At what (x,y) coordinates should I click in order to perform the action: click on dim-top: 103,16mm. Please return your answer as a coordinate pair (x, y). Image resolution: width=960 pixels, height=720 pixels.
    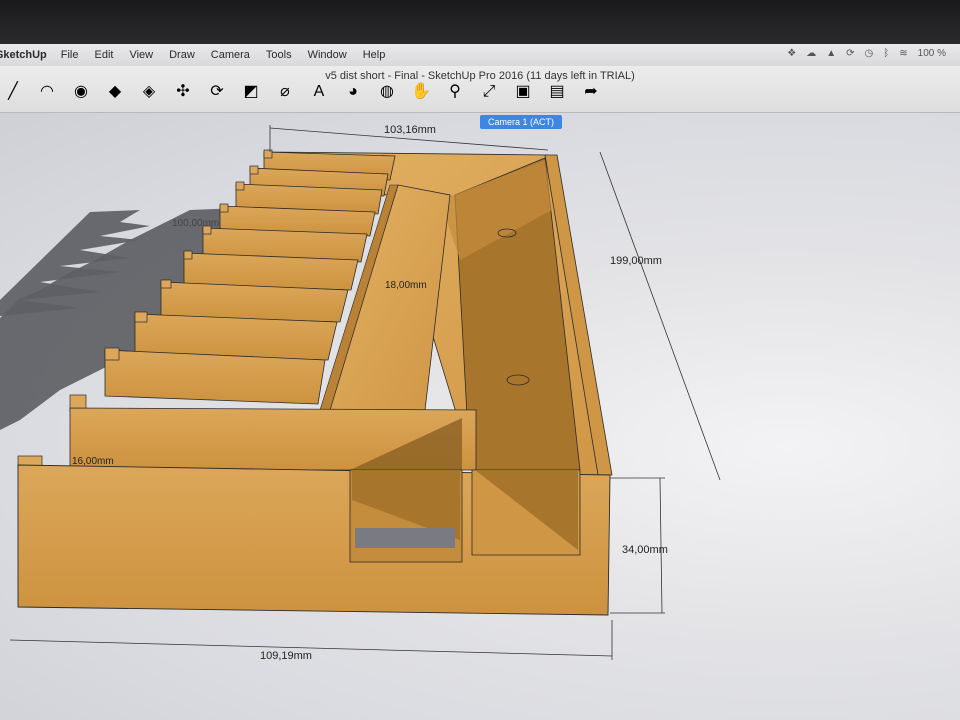
    Looking at the image, I should click on (410, 130).